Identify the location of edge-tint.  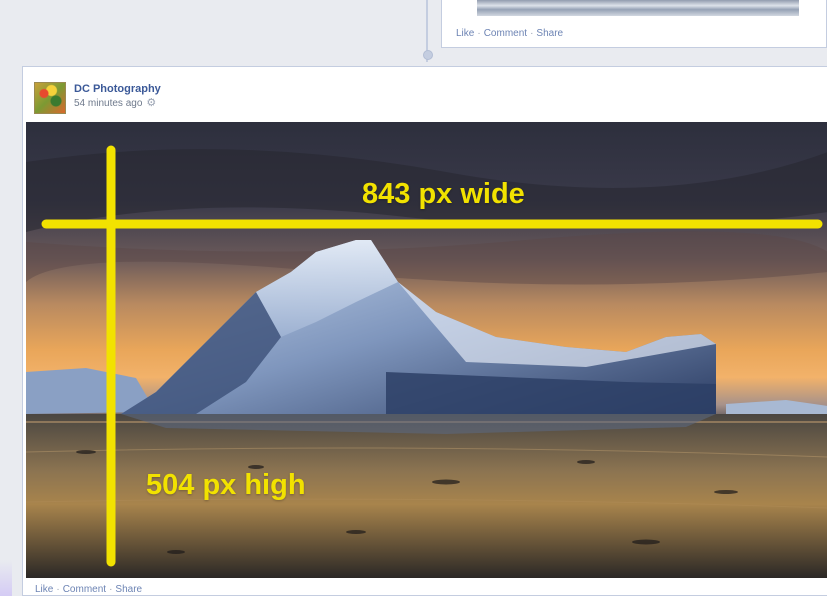
(6, 578).